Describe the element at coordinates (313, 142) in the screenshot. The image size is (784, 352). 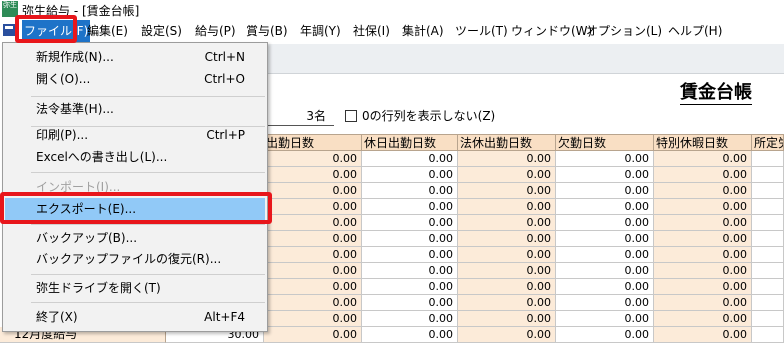
I see `column-header: 出勤日数` at that location.